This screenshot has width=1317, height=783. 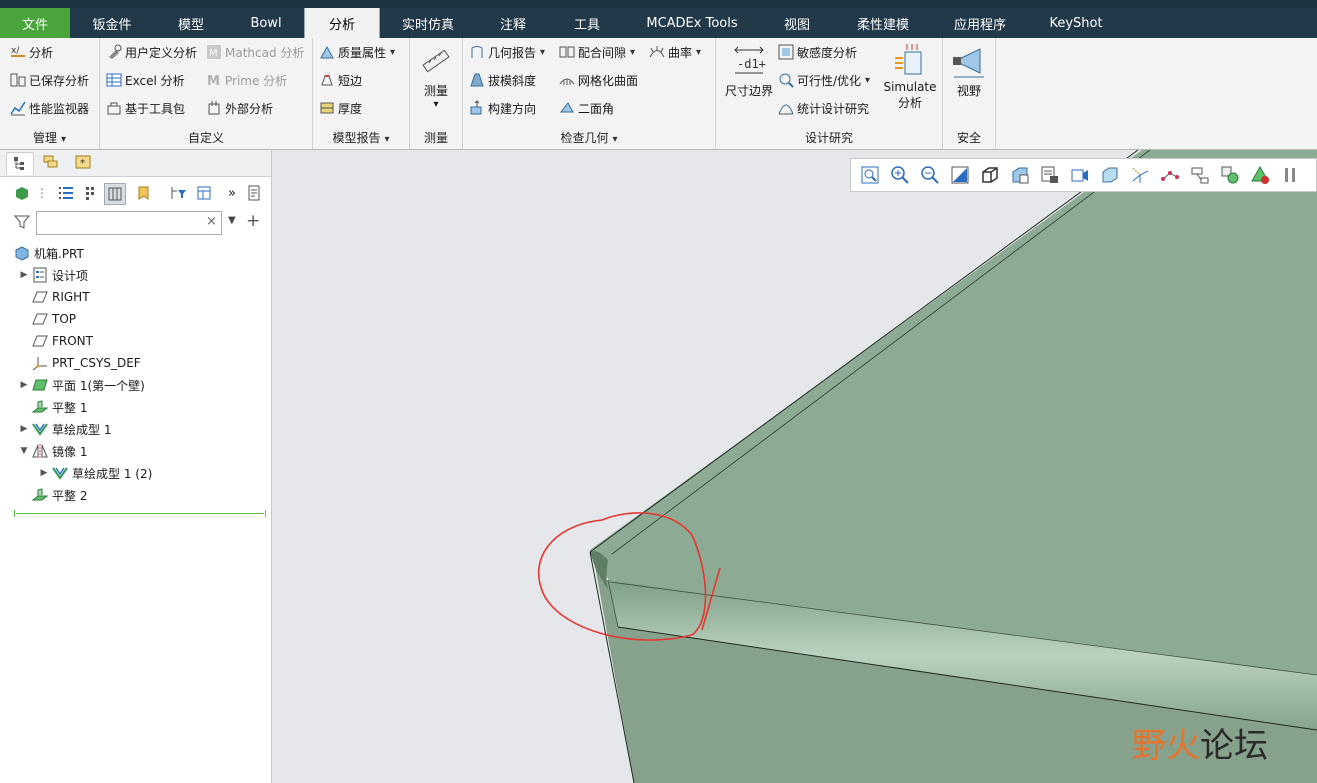 What do you see at coordinates (239, 108) in the screenshot?
I see `external-analysis-button: 外部分析` at bounding box center [239, 108].